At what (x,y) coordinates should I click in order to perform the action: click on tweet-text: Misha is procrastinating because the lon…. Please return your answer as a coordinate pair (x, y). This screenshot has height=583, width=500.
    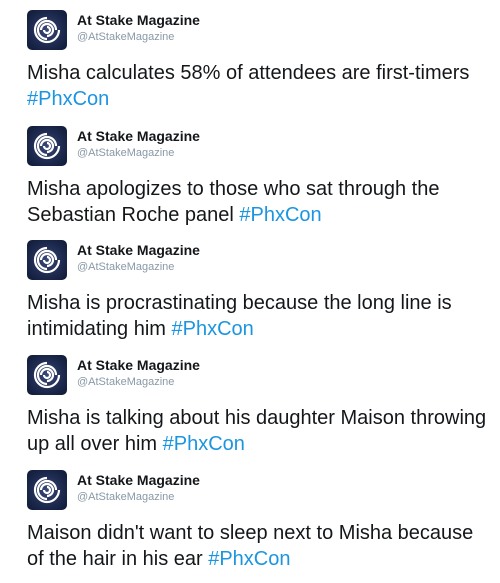
    Looking at the image, I should click on (261, 316).